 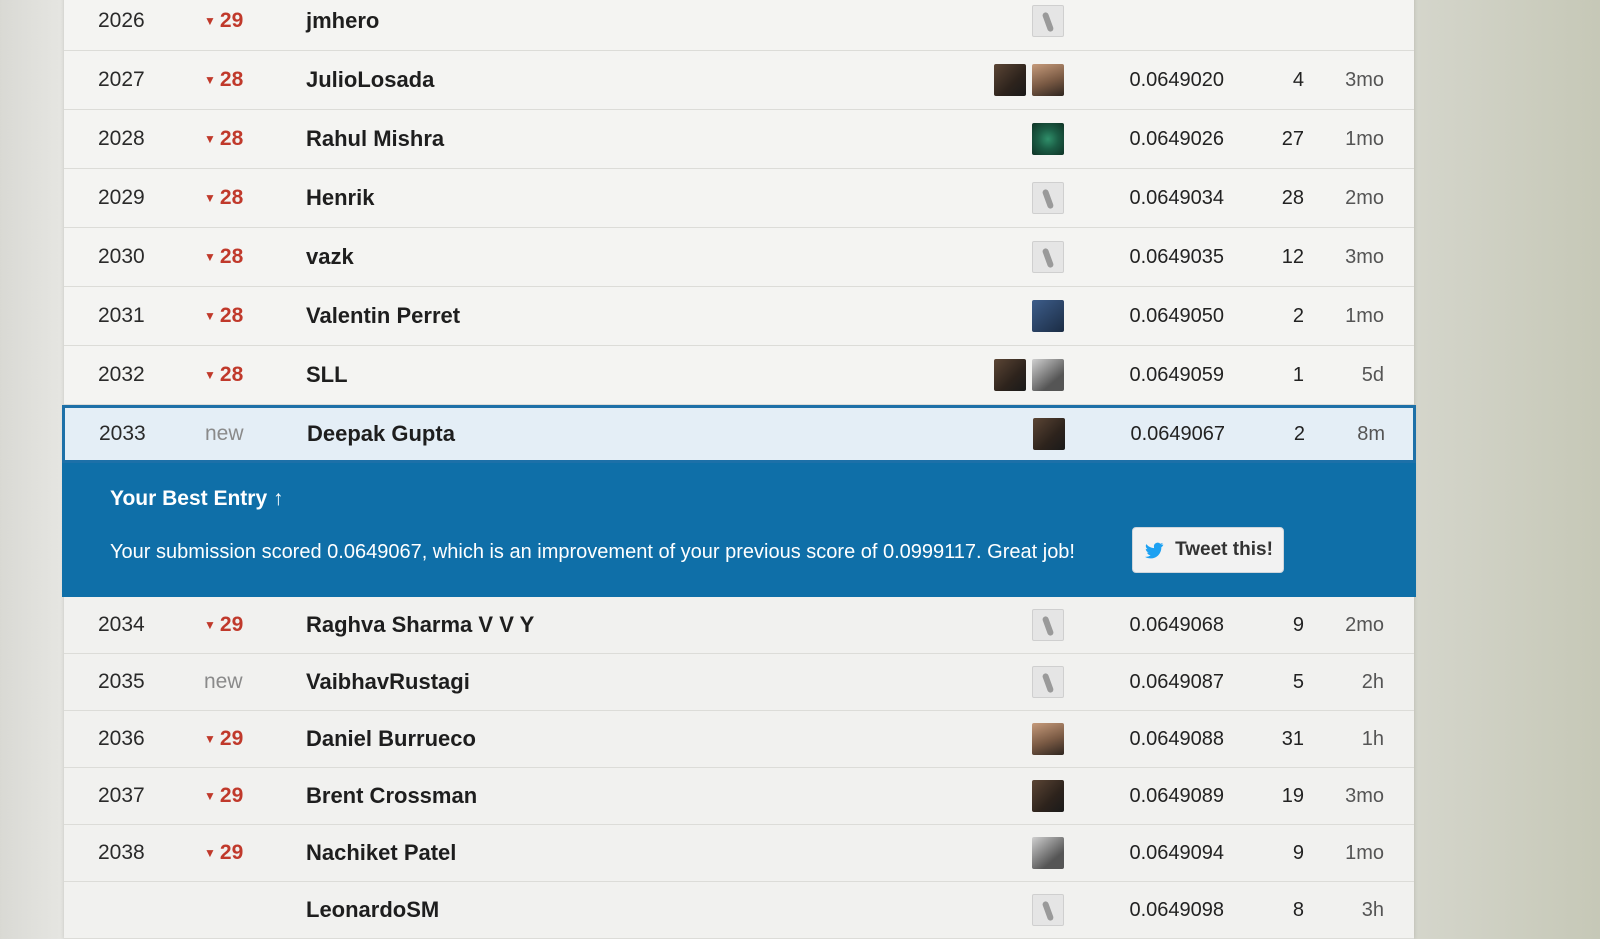 I want to click on team-name: Henrik, so click(x=586, y=198).